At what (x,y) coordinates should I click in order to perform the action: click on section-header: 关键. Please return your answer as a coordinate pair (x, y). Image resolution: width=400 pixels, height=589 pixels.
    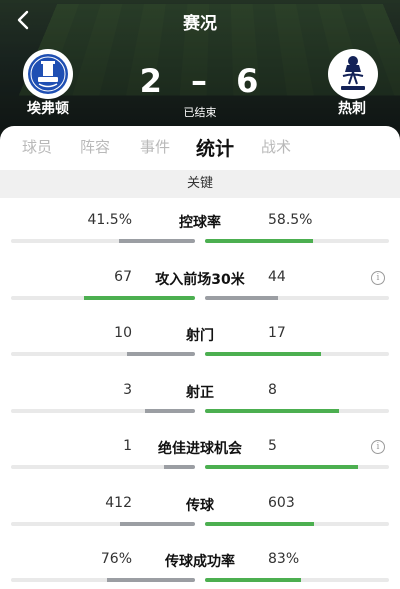
    Looking at the image, I should click on (200, 184).